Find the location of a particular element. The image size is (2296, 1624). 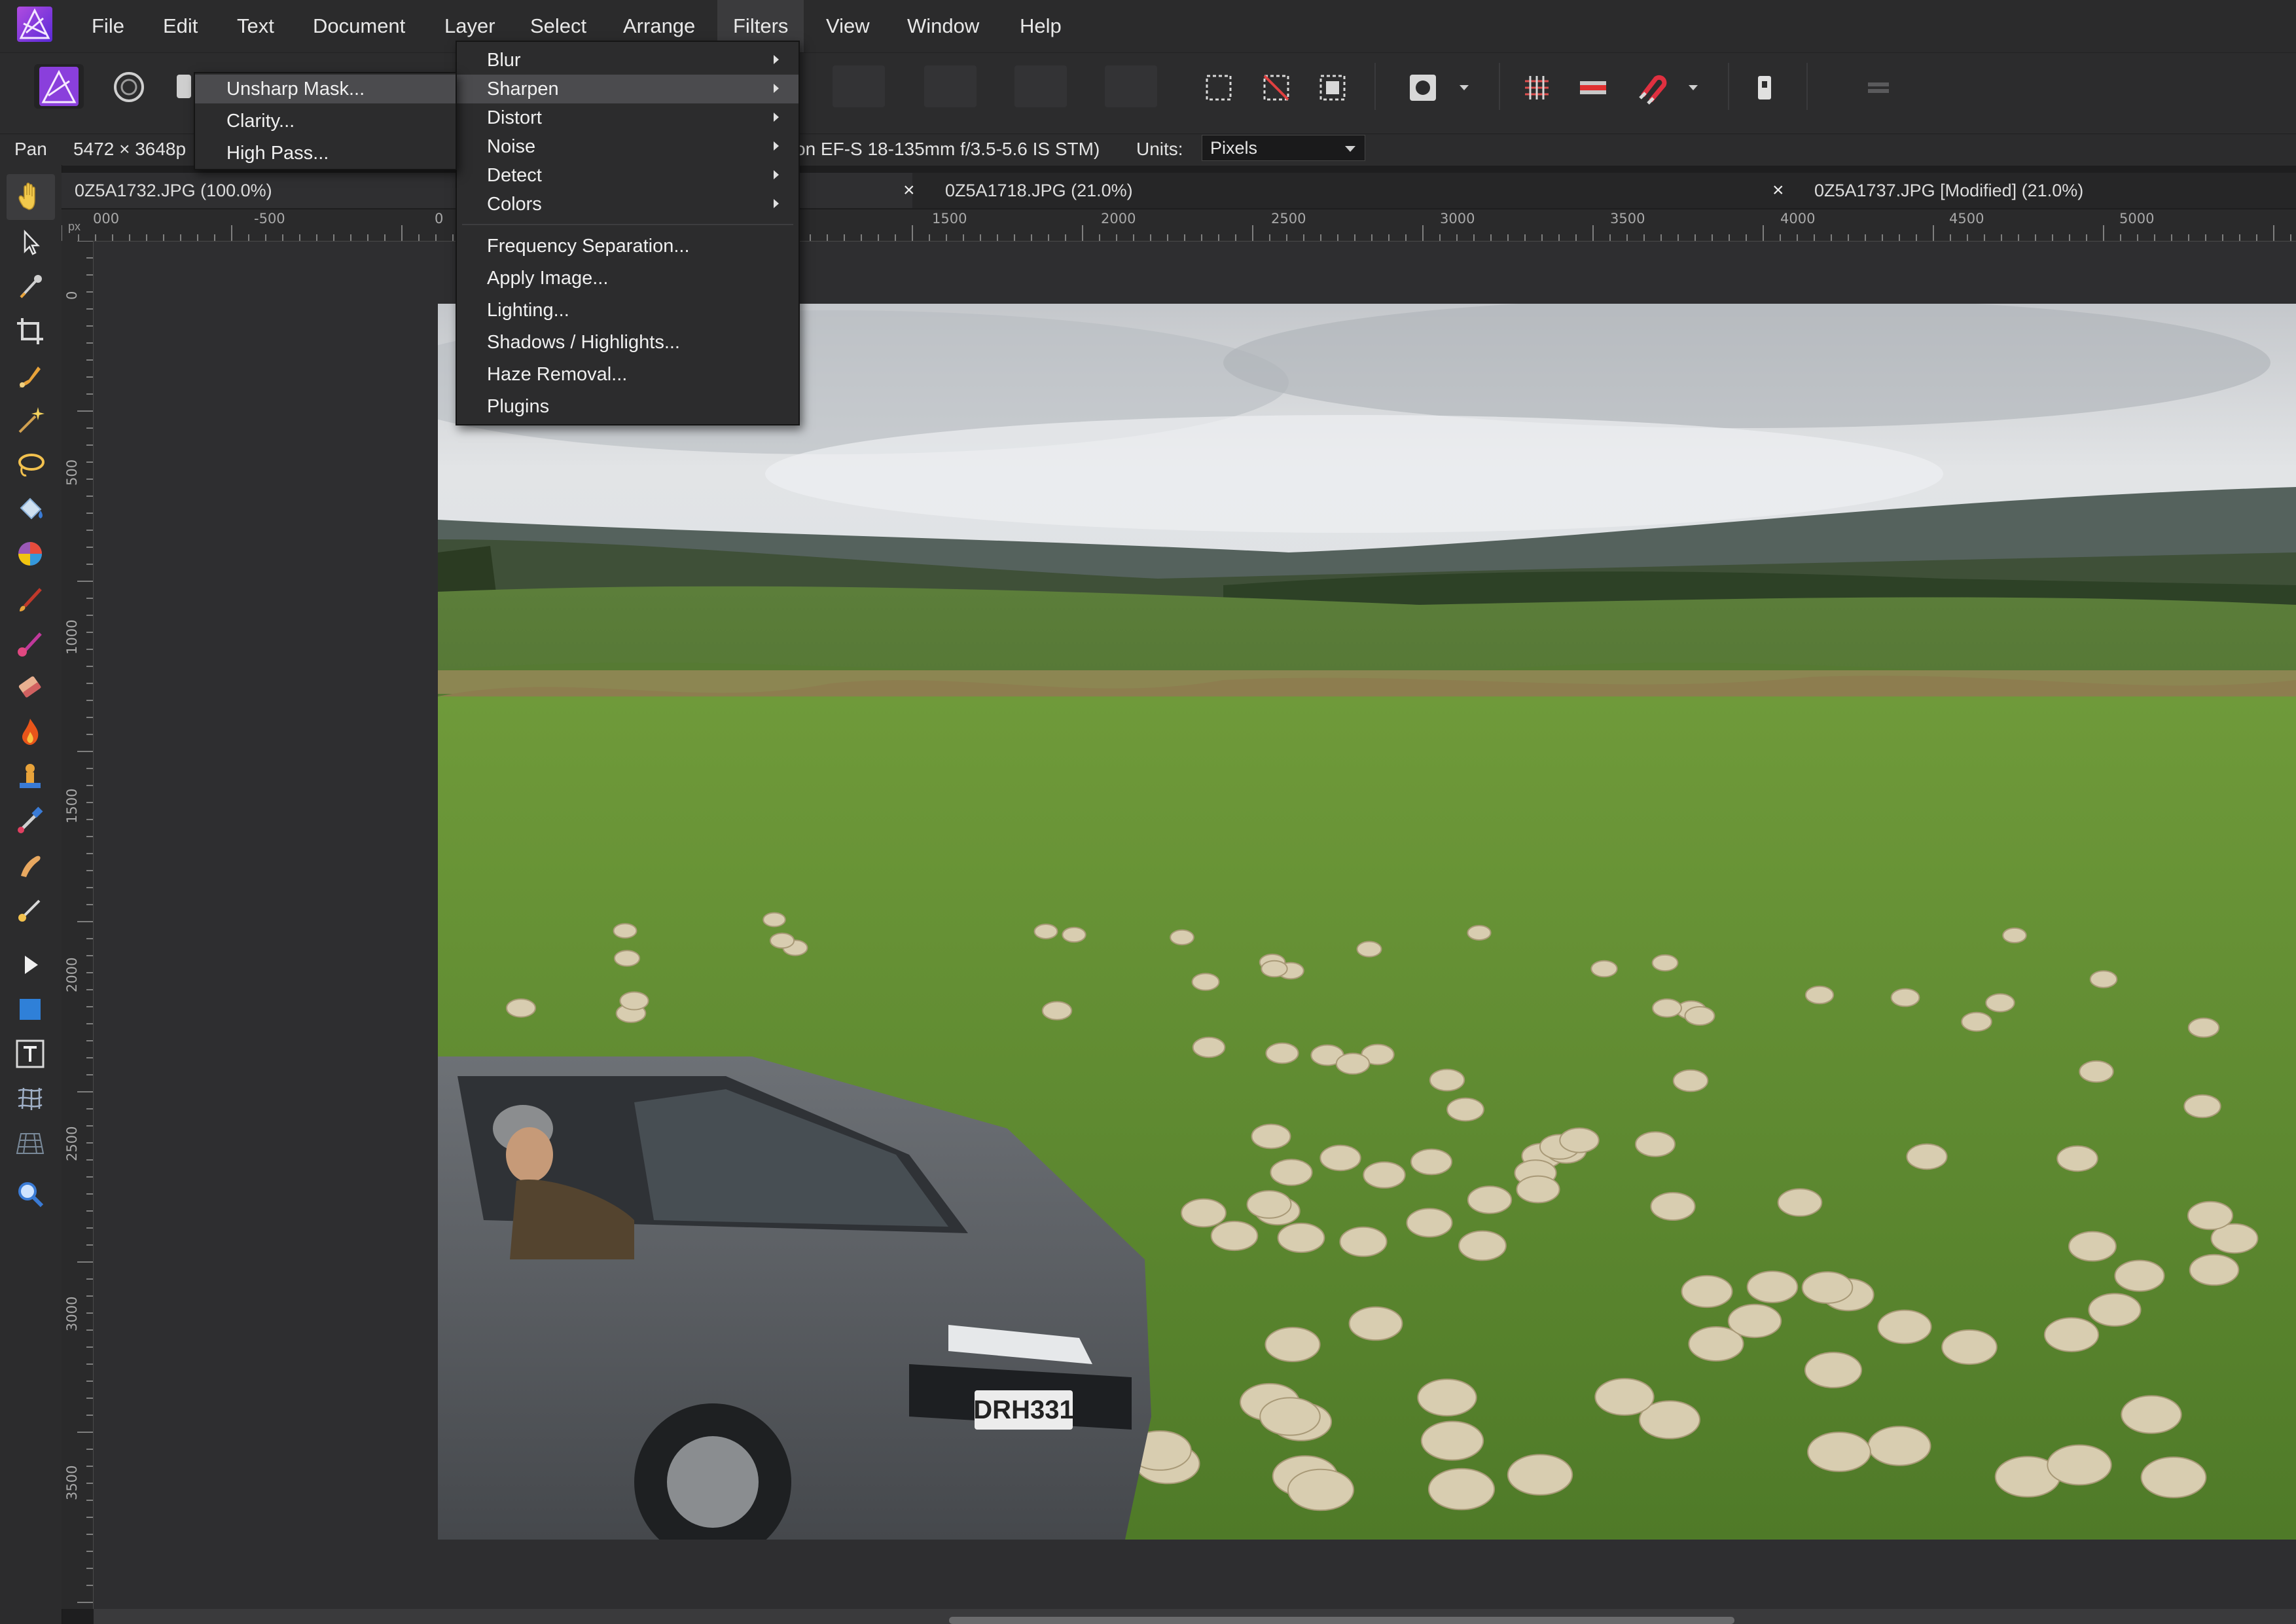

filters-menu-colors: Colors is located at coordinates (627, 204).